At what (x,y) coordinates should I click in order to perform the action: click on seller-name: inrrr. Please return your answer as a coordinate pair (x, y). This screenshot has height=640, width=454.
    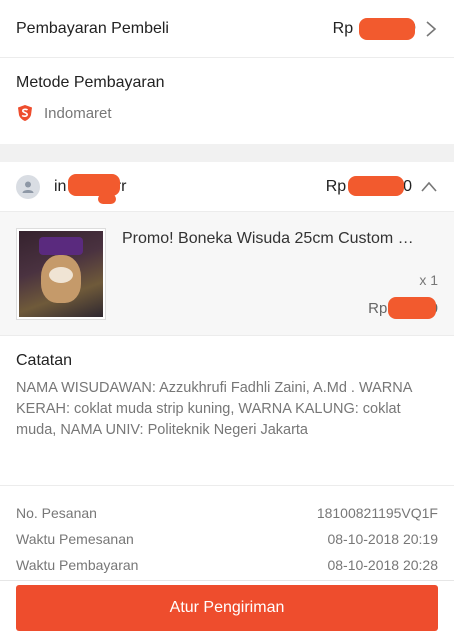
    Looking at the image, I should click on (190, 188).